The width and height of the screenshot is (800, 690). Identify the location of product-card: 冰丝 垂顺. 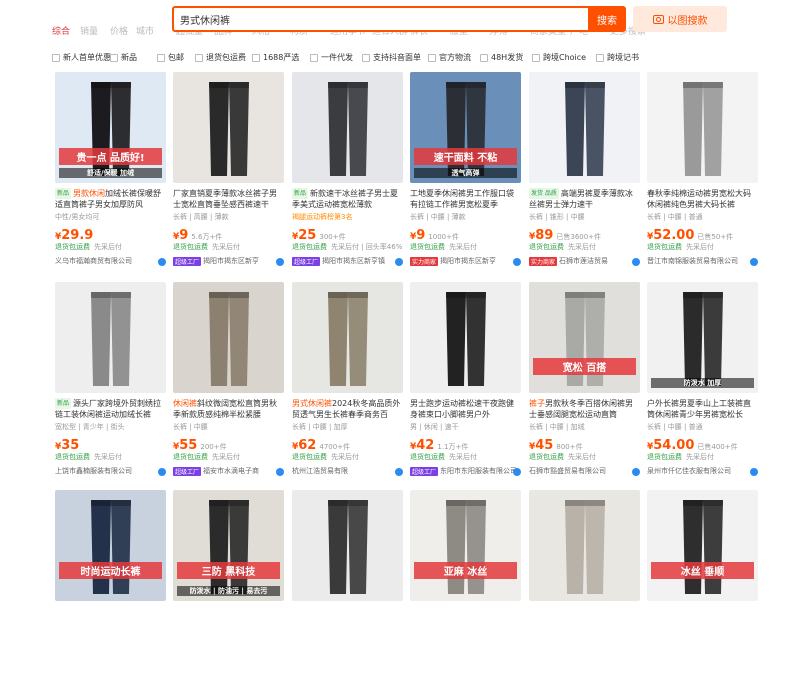
(702, 590).